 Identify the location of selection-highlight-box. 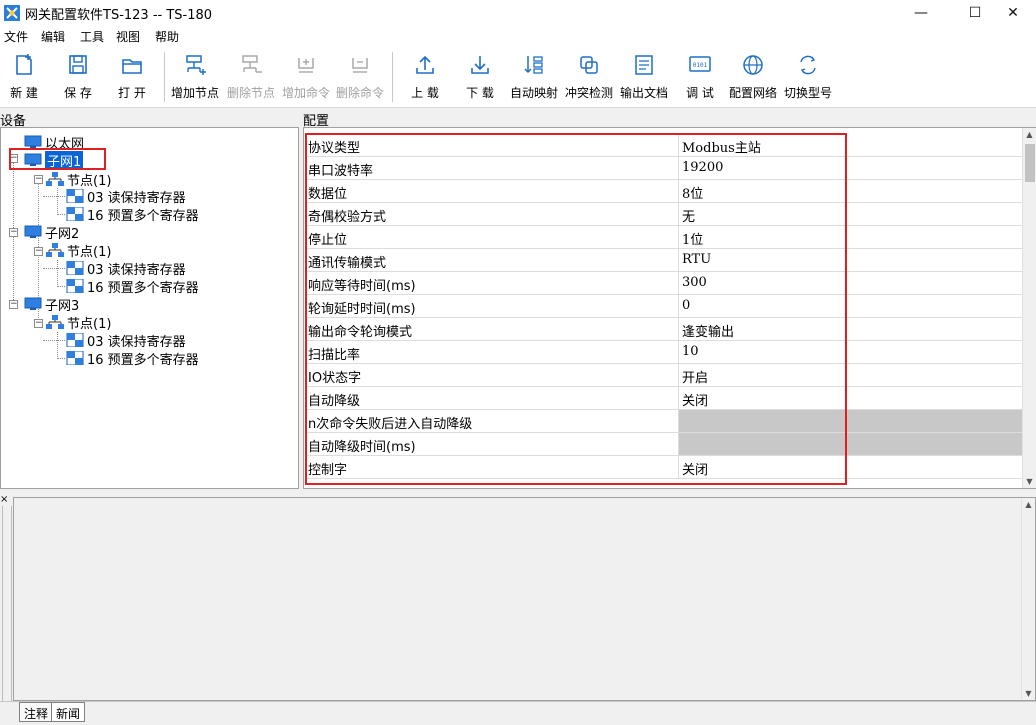
(57, 159).